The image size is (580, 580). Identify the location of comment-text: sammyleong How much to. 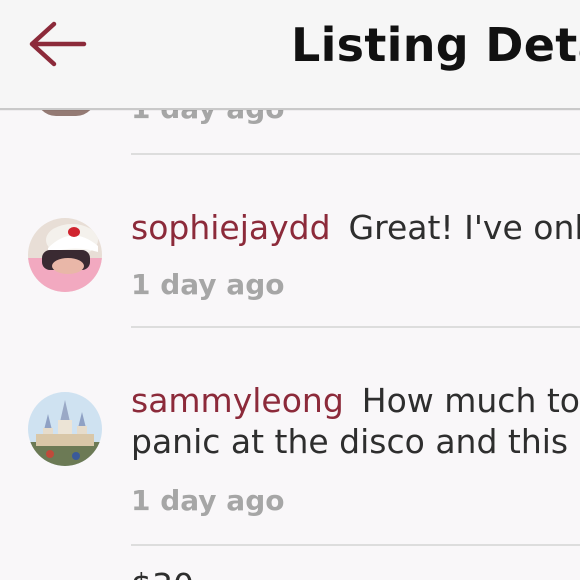
(355, 400).